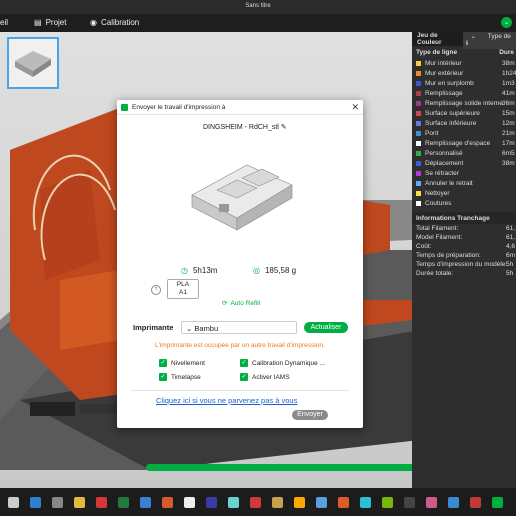  What do you see at coordinates (284, 127) in the screenshot?
I see `edit-icon: ✎` at bounding box center [284, 127].